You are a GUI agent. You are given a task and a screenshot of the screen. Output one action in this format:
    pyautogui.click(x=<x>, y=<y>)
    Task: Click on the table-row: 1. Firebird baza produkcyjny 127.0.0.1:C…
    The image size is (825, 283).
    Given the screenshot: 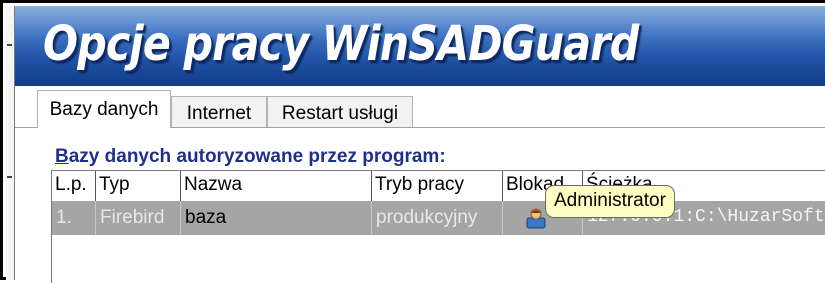 What is the action you would take?
    pyautogui.click(x=438, y=218)
    